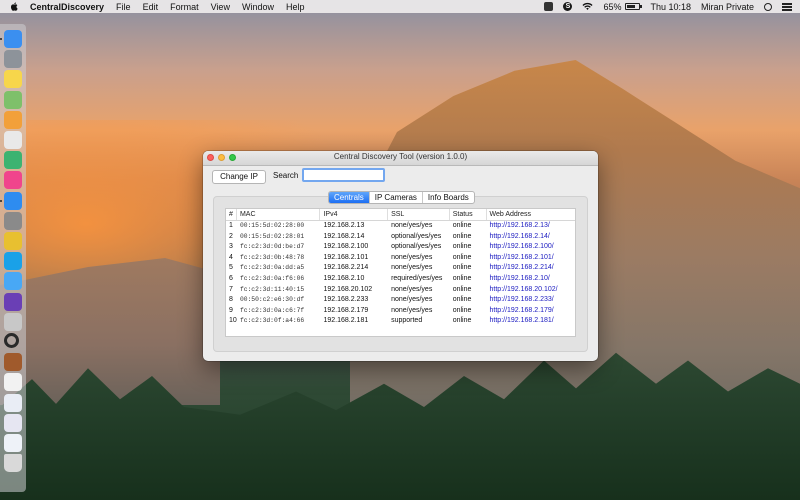 The image size is (800, 500). I want to click on cell-mac: fc:c2:3d:0a:f6:06, so click(272, 278).